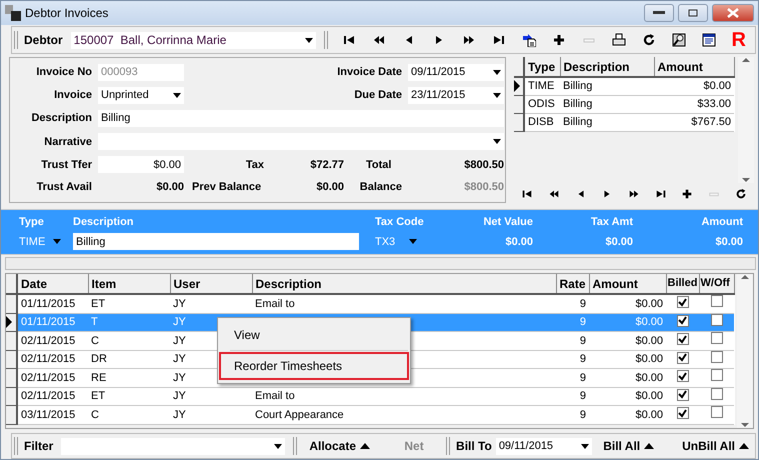 The height and width of the screenshot is (460, 759). Describe the element at coordinates (542, 67) in the screenshot. I see `column-header: Type` at that location.